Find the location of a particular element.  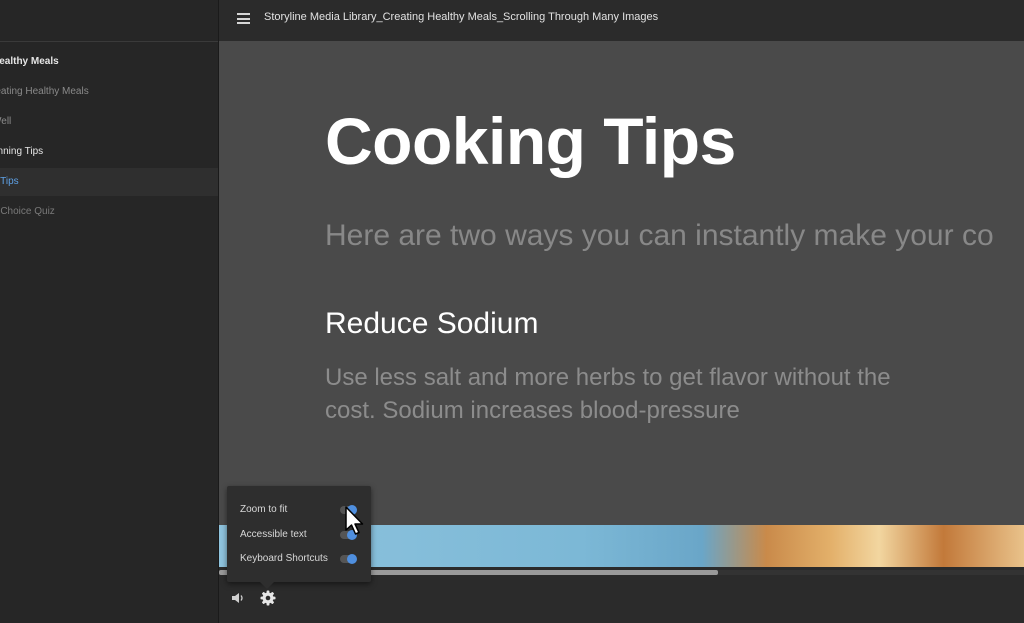

speaker-icon is located at coordinates (238, 598).